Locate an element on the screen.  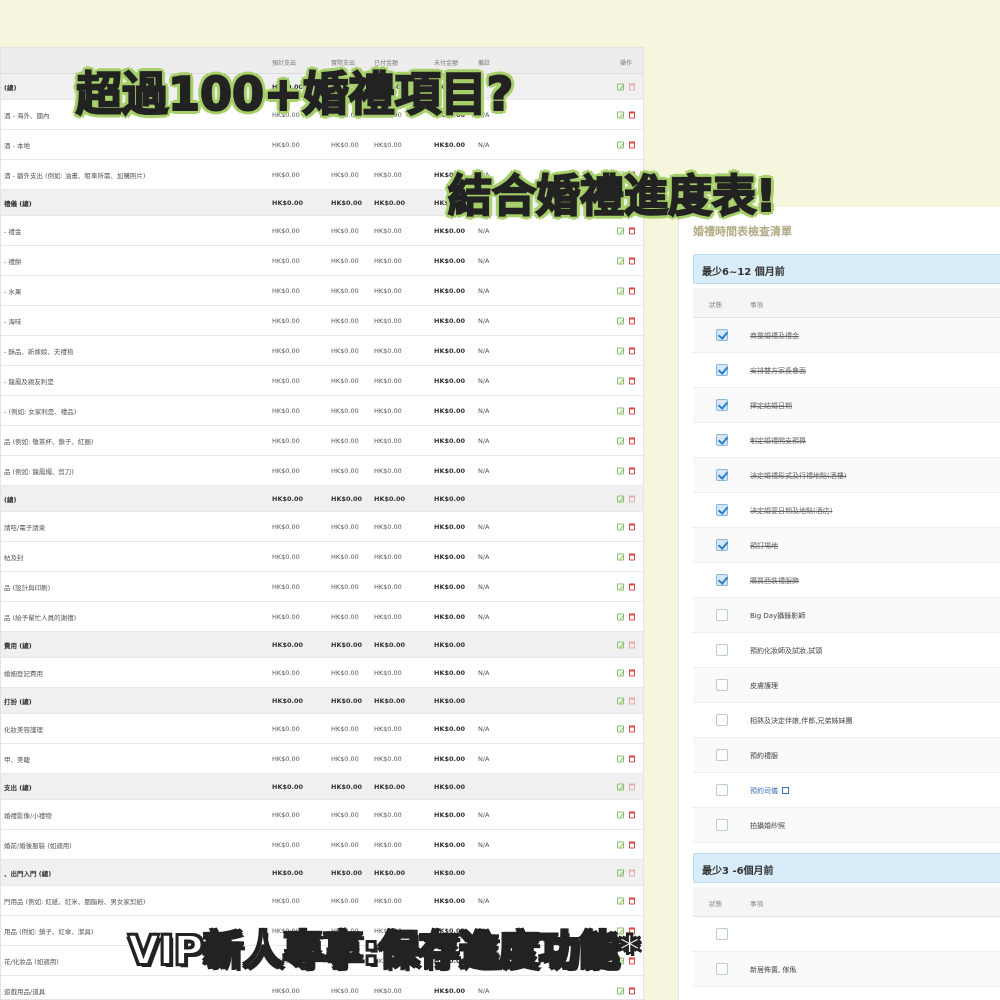
checklist-item-text: 制定婚禮開支預算 is located at coordinates (778, 441).